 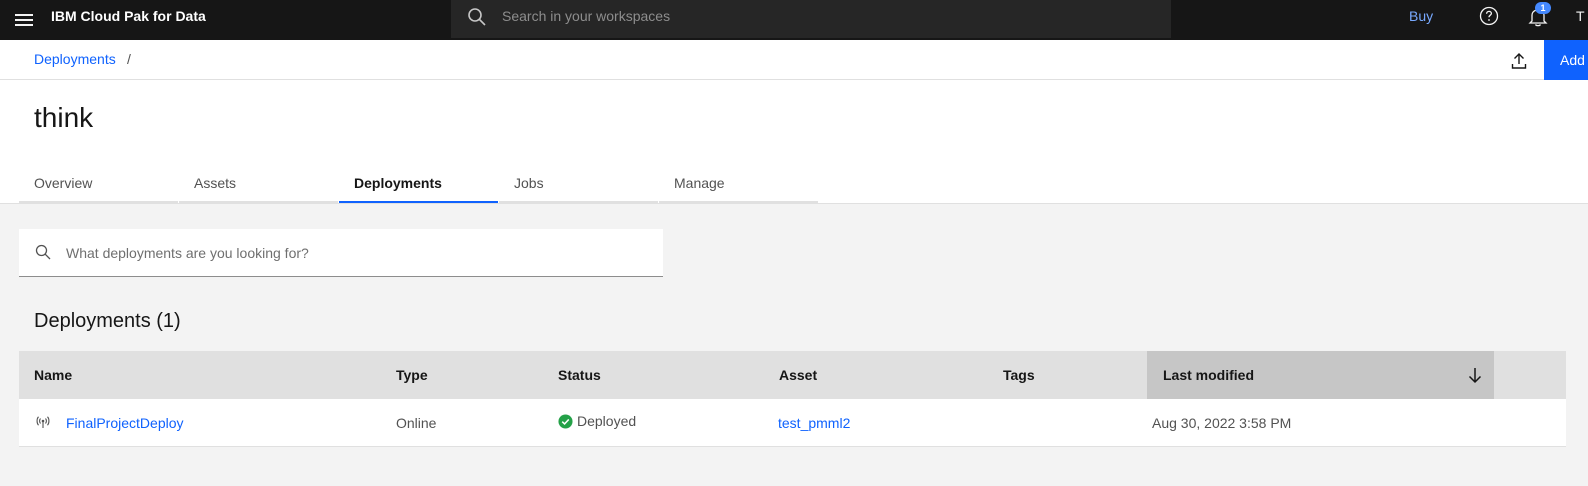 What do you see at coordinates (125, 423) in the screenshot?
I see `deployment-name-link: FinalProjectDeploy` at bounding box center [125, 423].